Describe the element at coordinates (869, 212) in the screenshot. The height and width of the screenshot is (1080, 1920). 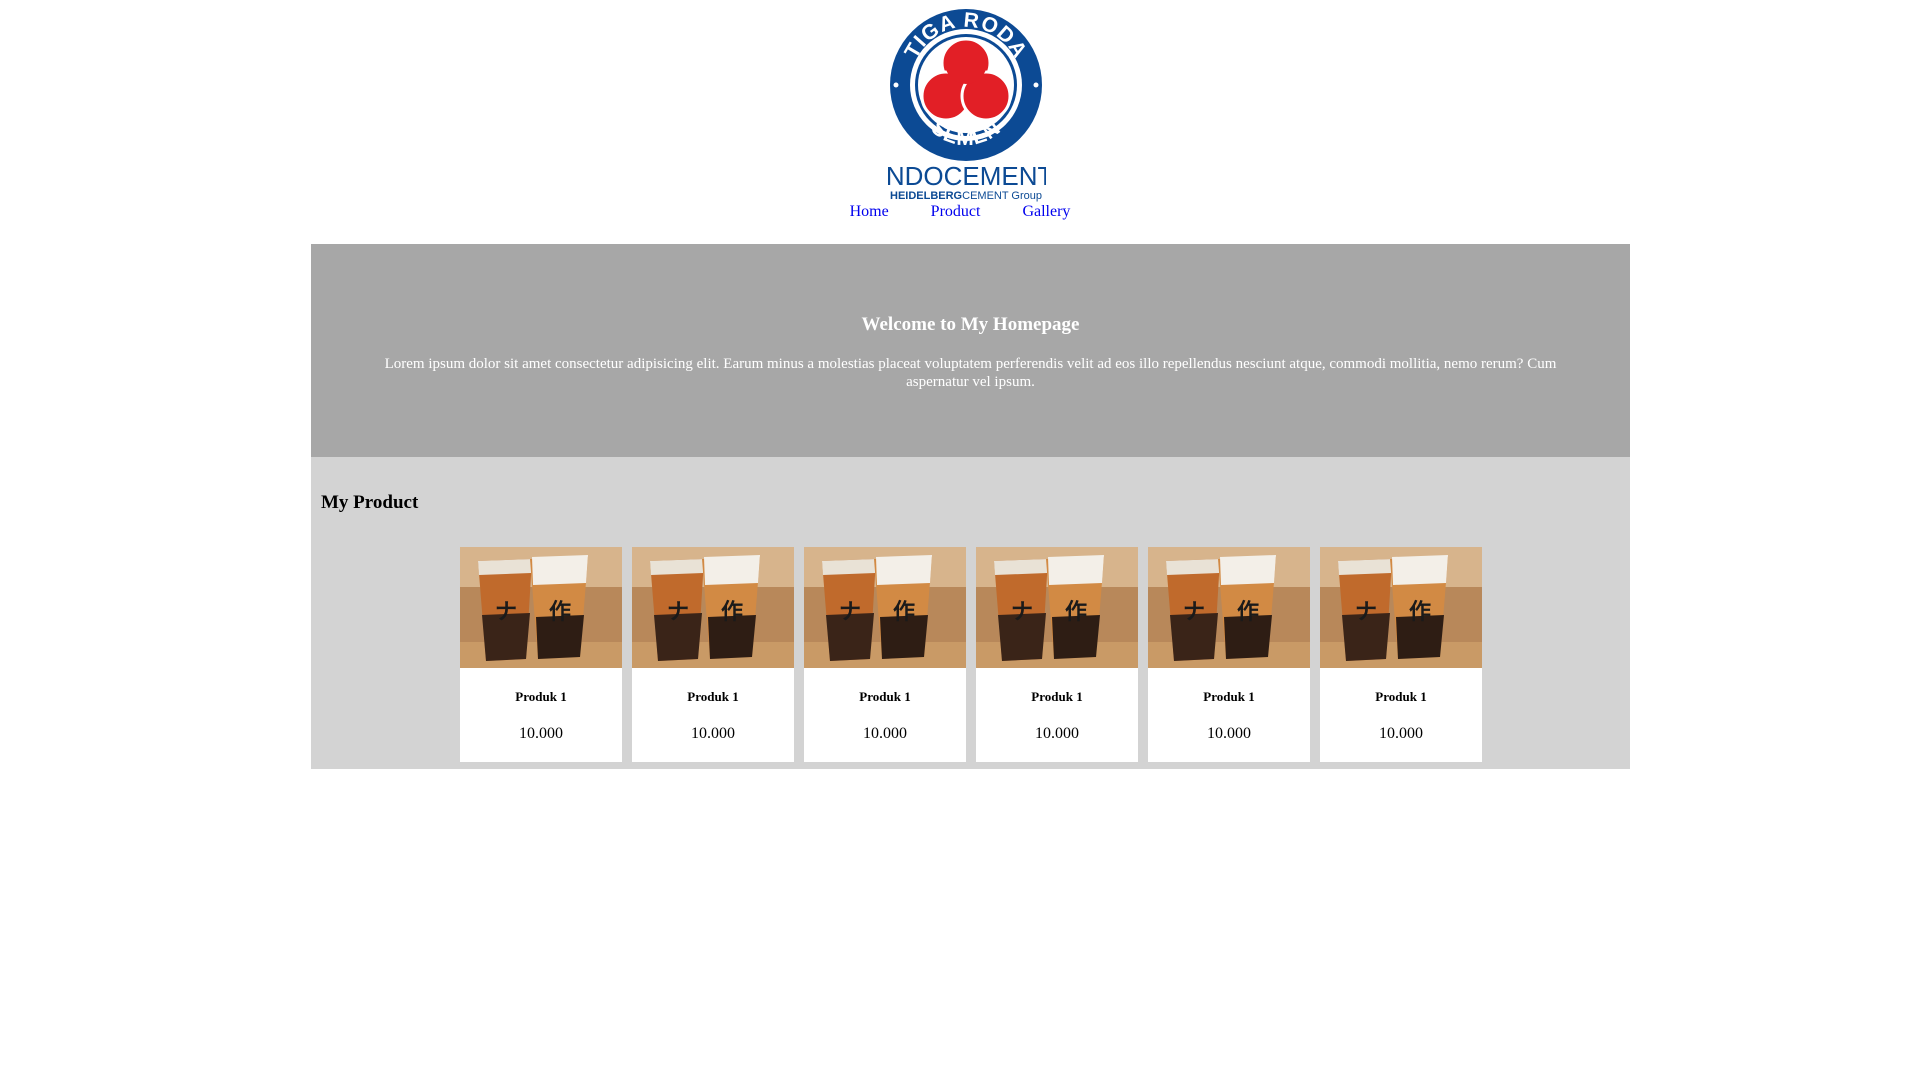
I see `nav-home-link: Home` at that location.